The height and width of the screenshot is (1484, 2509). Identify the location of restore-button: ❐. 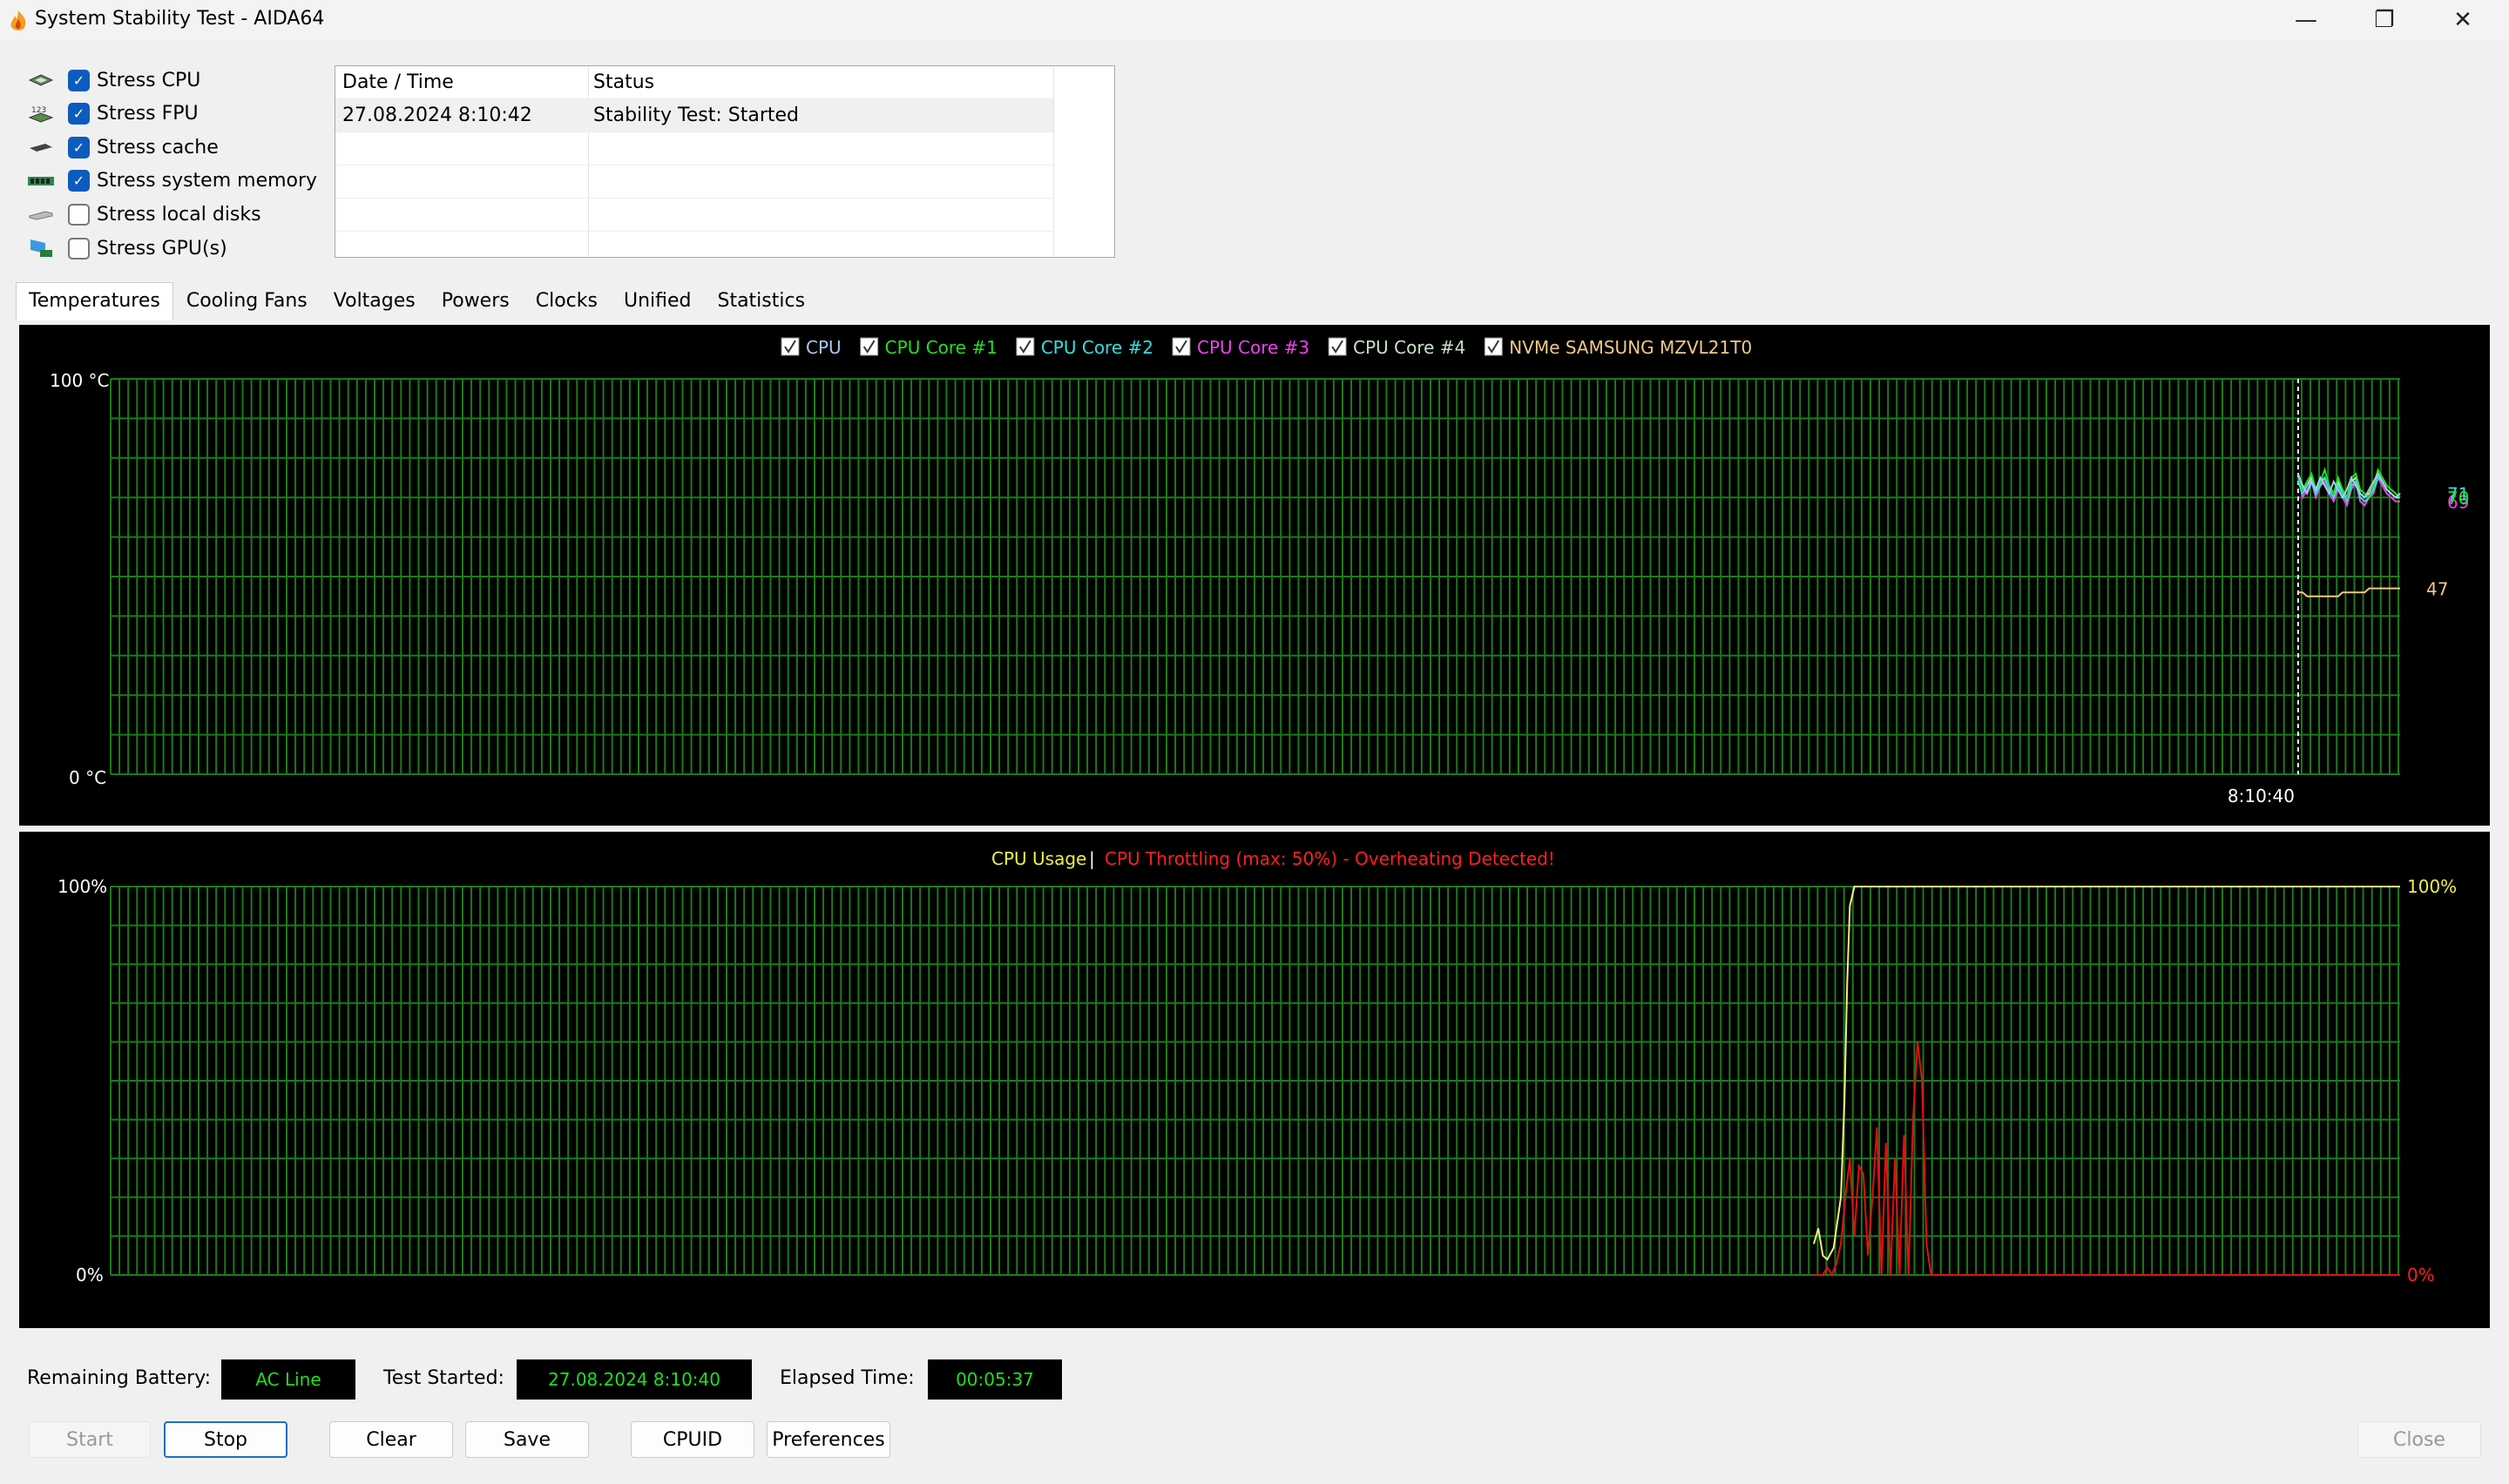
(2384, 20).